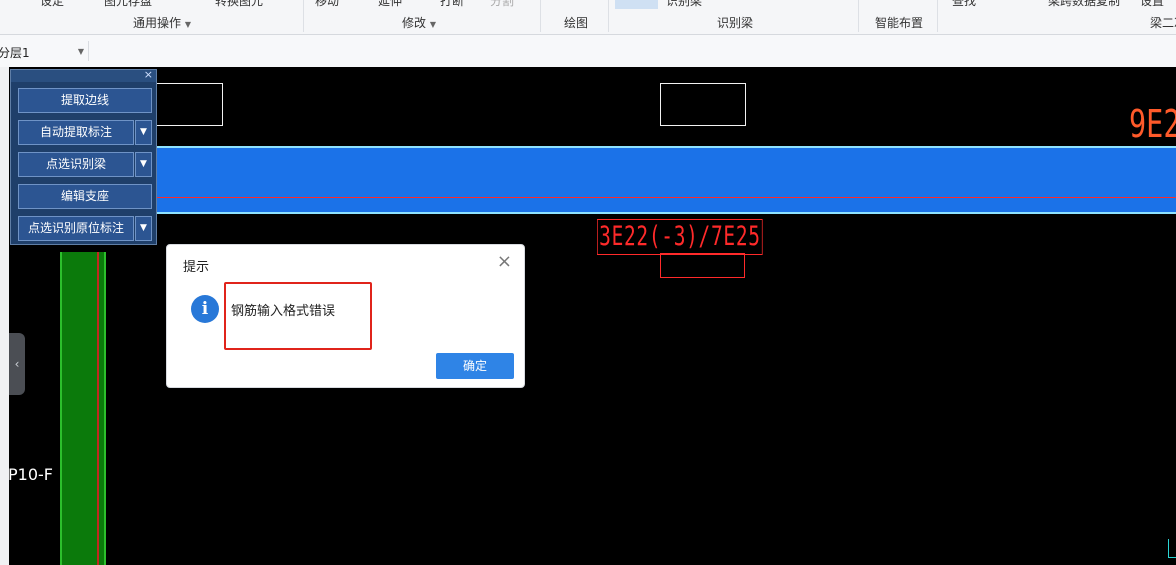 The width and height of the screenshot is (1176, 565). What do you see at coordinates (44, 51) in the screenshot?
I see `floor-select: 分层1 ▼` at bounding box center [44, 51].